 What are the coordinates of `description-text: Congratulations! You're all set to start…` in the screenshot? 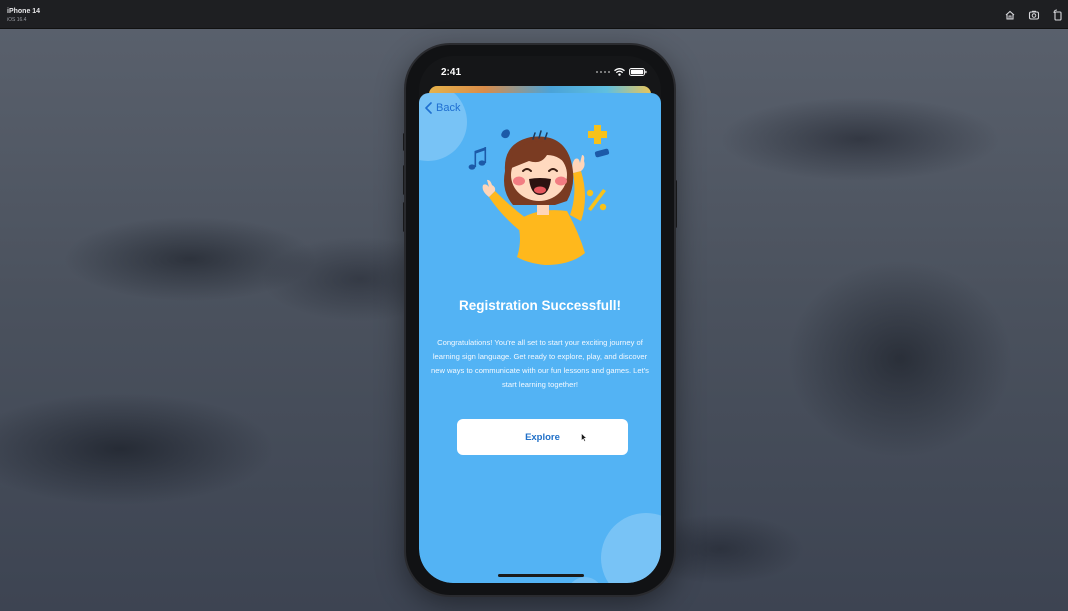 It's located at (540, 363).